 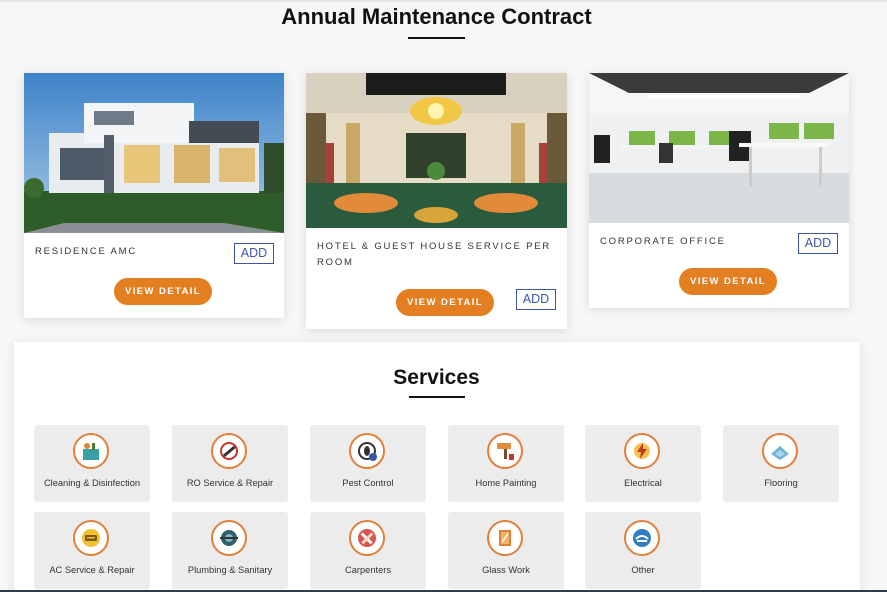 What do you see at coordinates (780, 451) in the screenshot?
I see `flooring-icon` at bounding box center [780, 451].